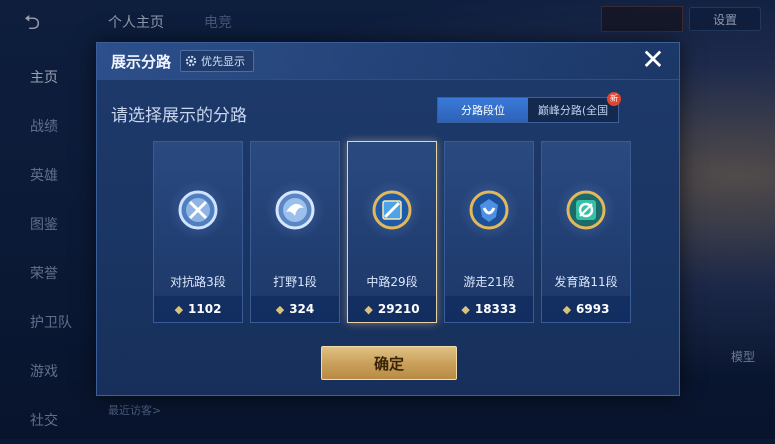  I want to click on lane-card-name: 游走21段, so click(489, 282).